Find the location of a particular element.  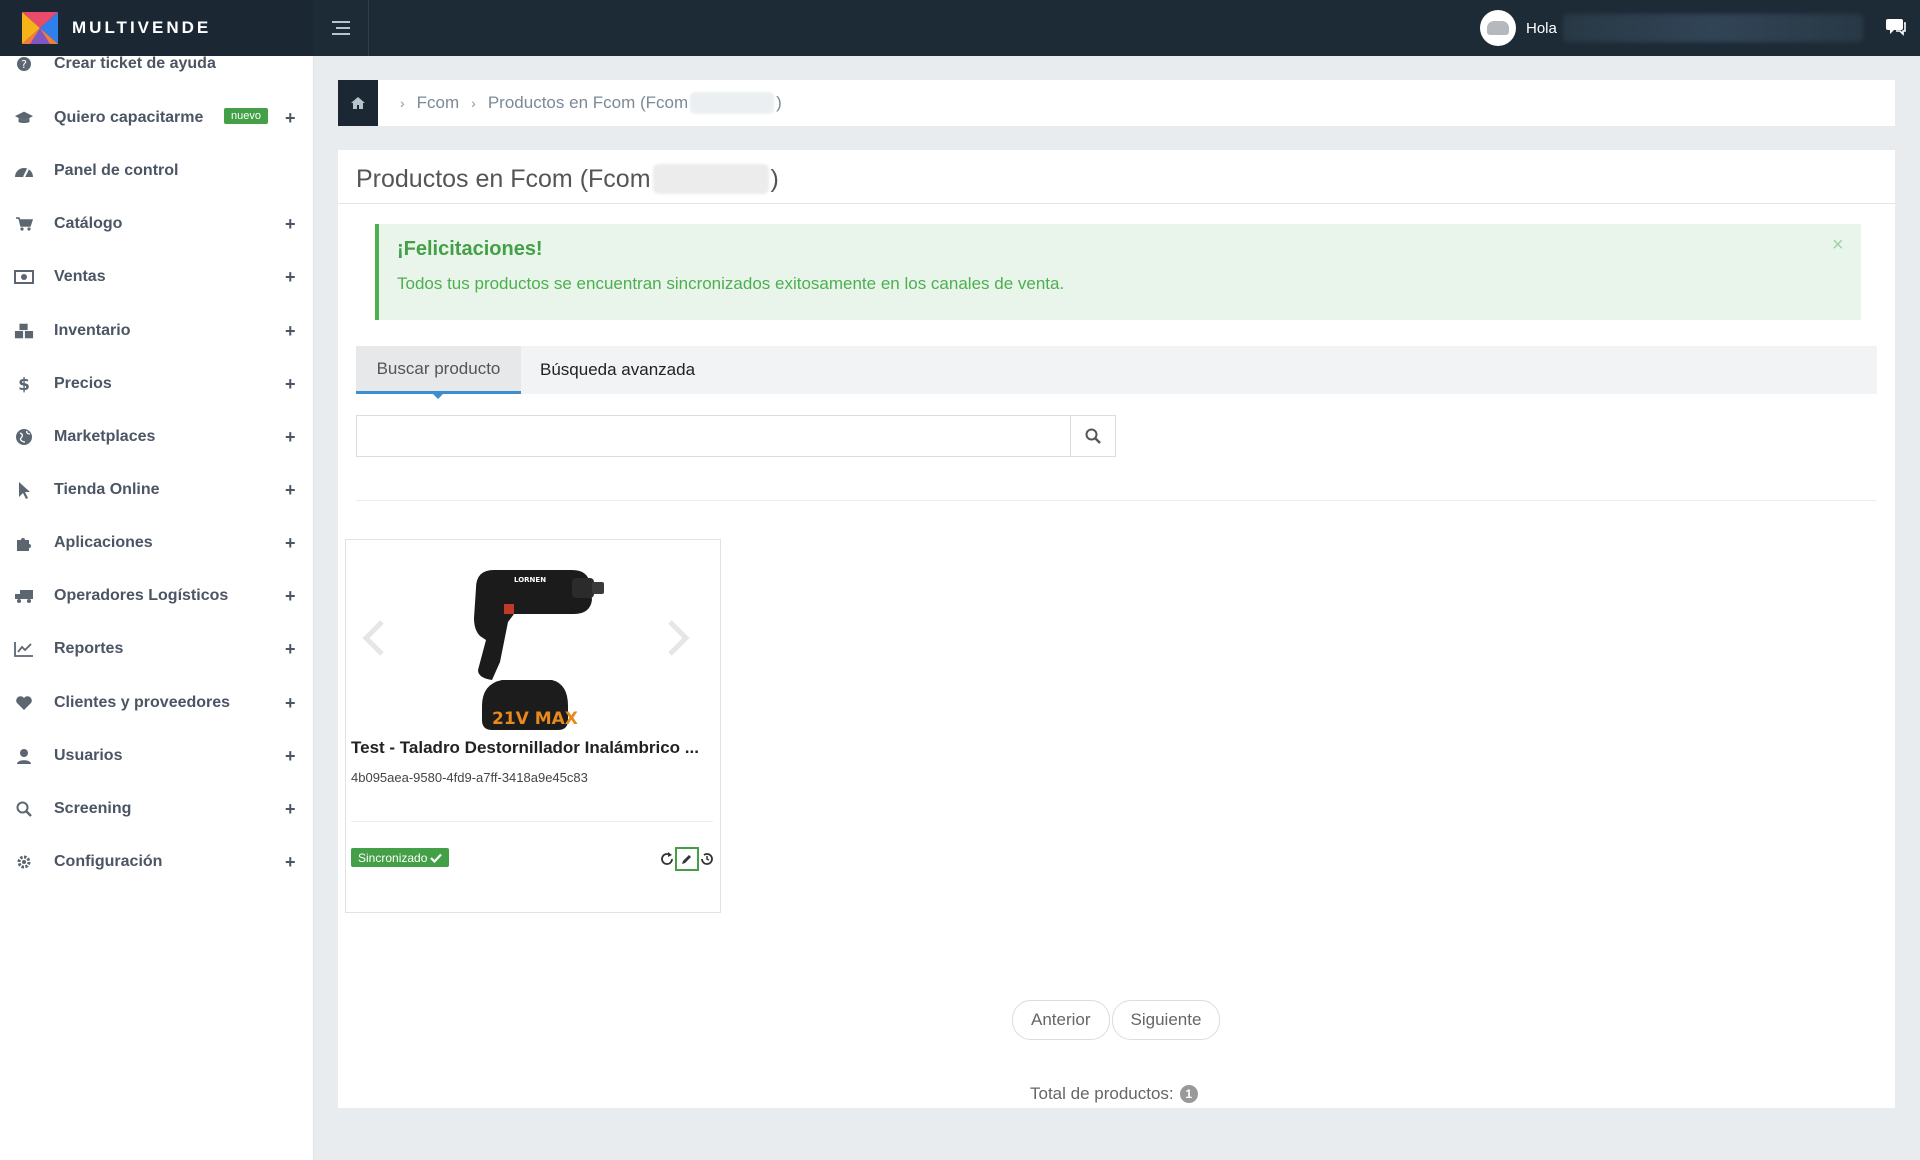

brand: MULTIVENDE is located at coordinates (156, 28).